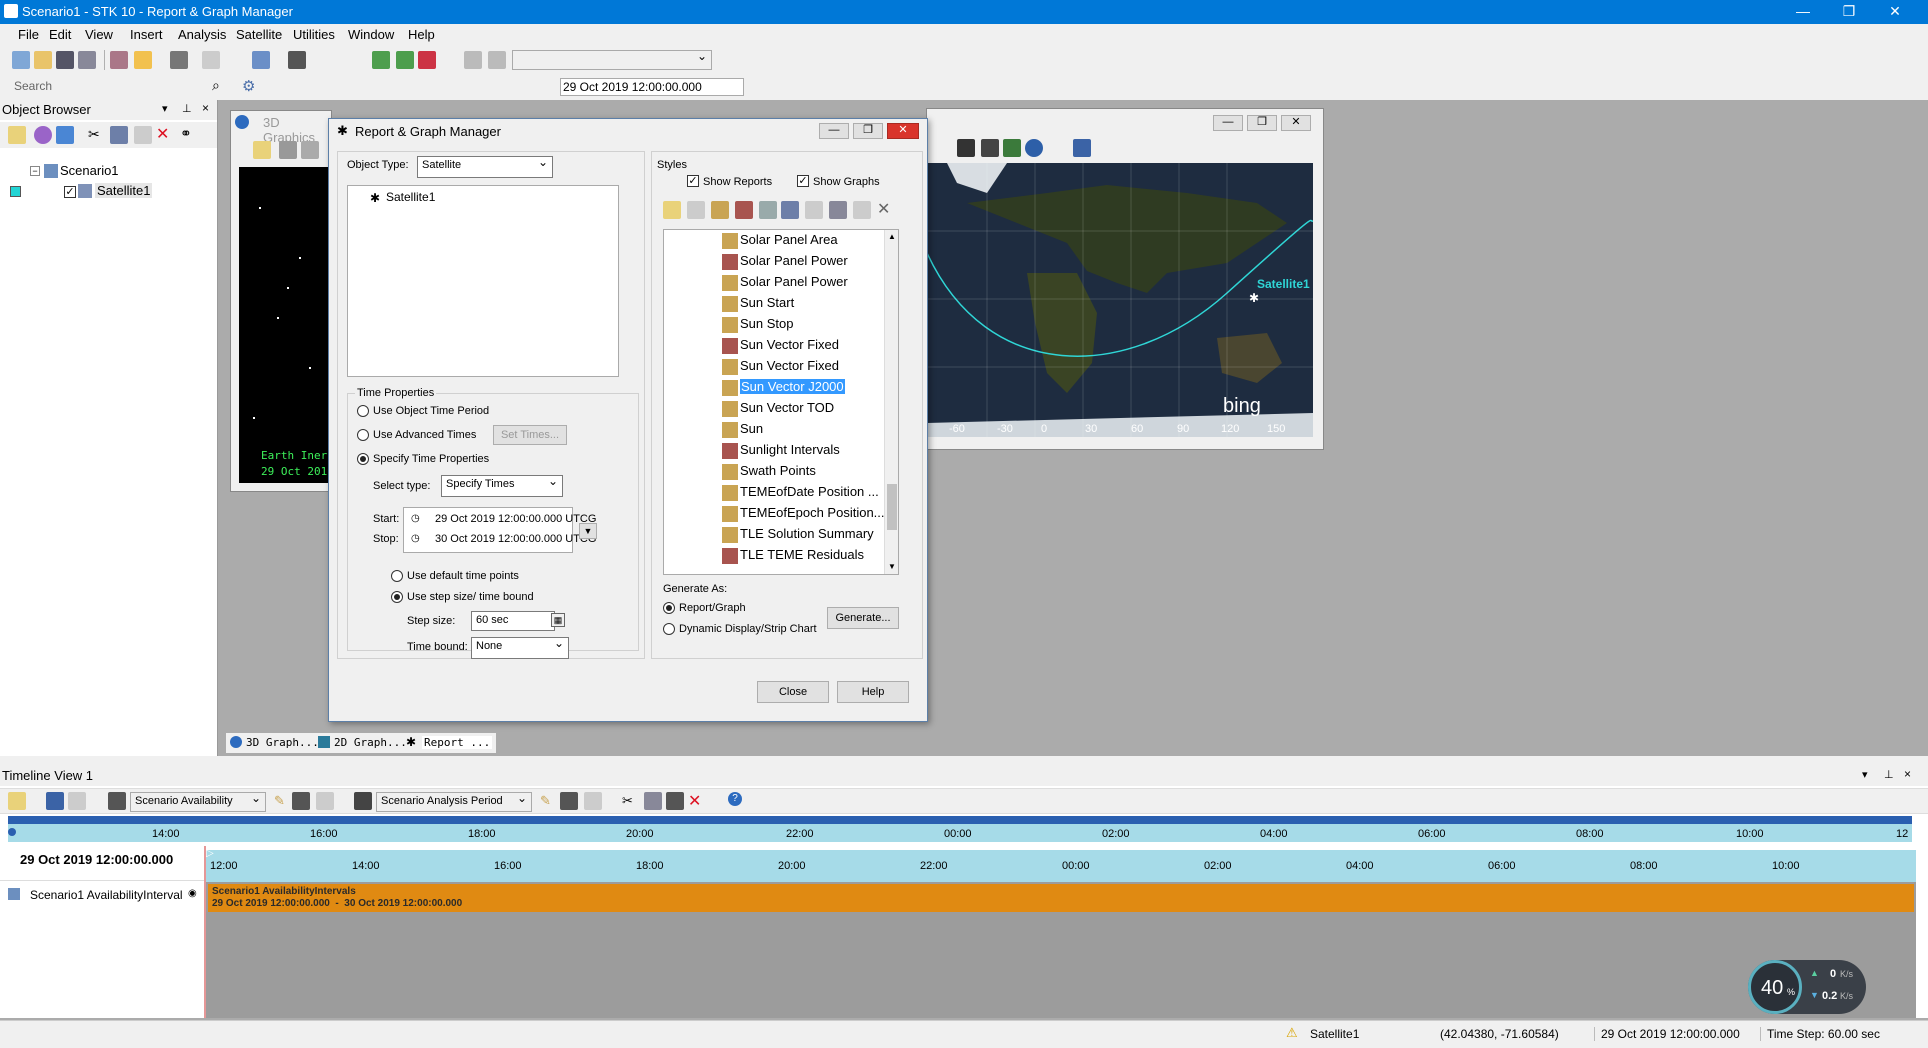  I want to click on map-globe-icon, so click(1034, 148).